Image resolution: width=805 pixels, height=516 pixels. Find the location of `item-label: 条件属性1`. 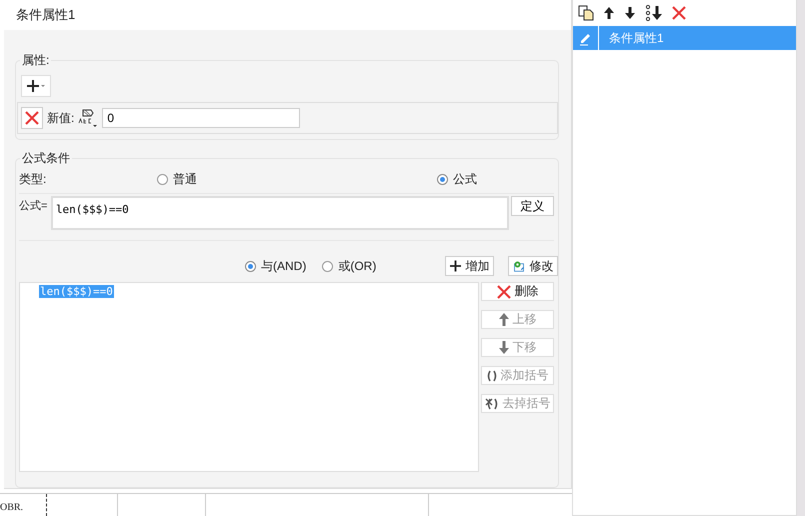

item-label: 条件属性1 is located at coordinates (636, 38).